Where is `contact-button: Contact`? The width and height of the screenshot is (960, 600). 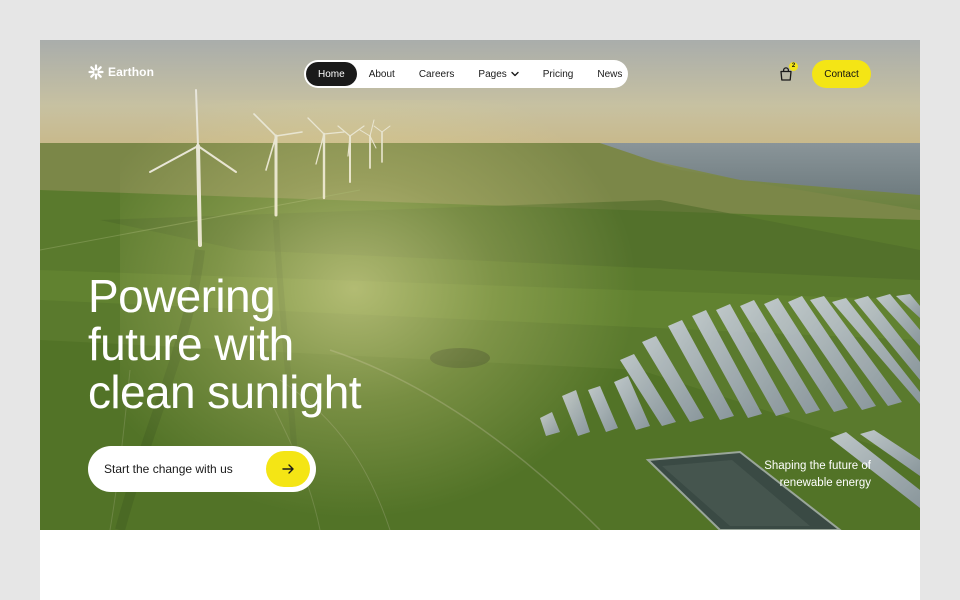
contact-button: Contact is located at coordinates (841, 74).